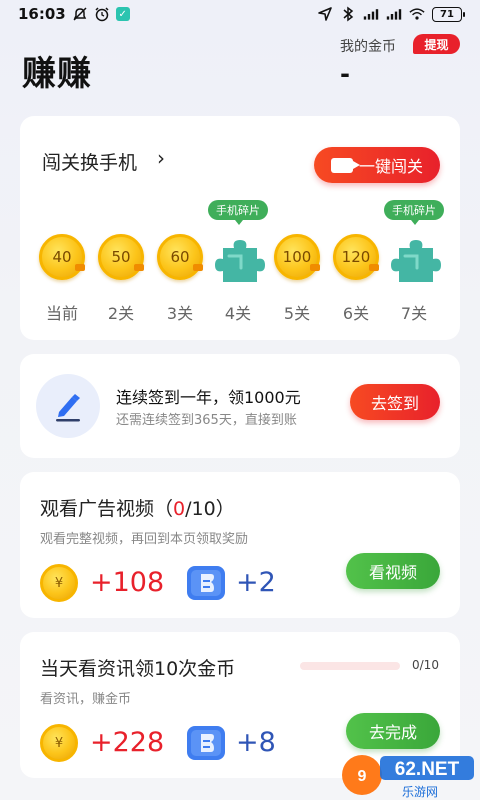 Image resolution: width=480 pixels, height=800 pixels. What do you see at coordinates (371, 14) in the screenshot?
I see `signal-icon` at bounding box center [371, 14].